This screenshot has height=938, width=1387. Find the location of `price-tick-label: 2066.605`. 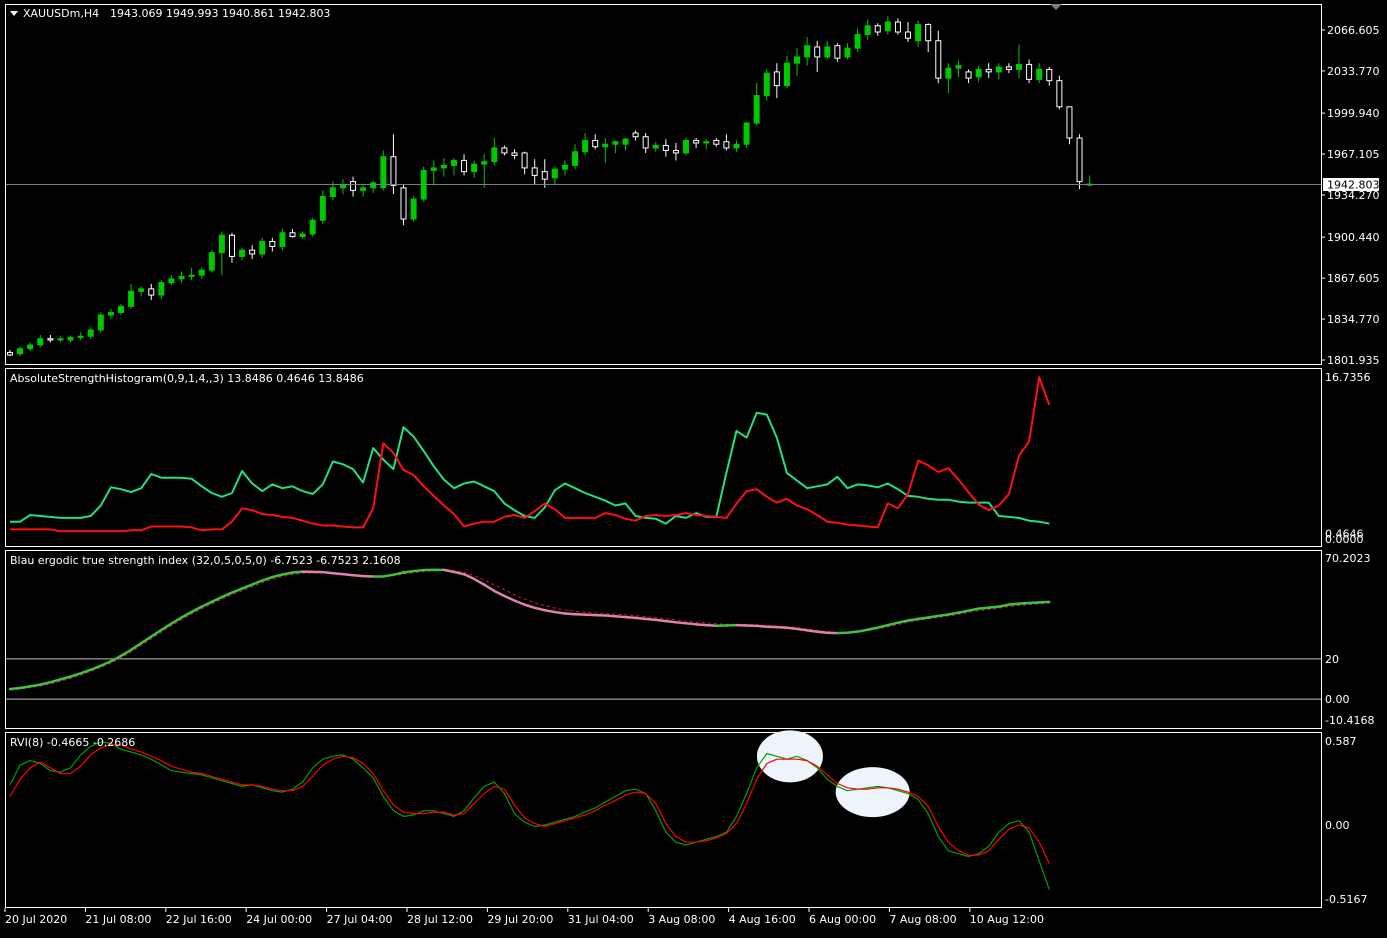

price-tick-label: 2066.605 is located at coordinates (1353, 30).